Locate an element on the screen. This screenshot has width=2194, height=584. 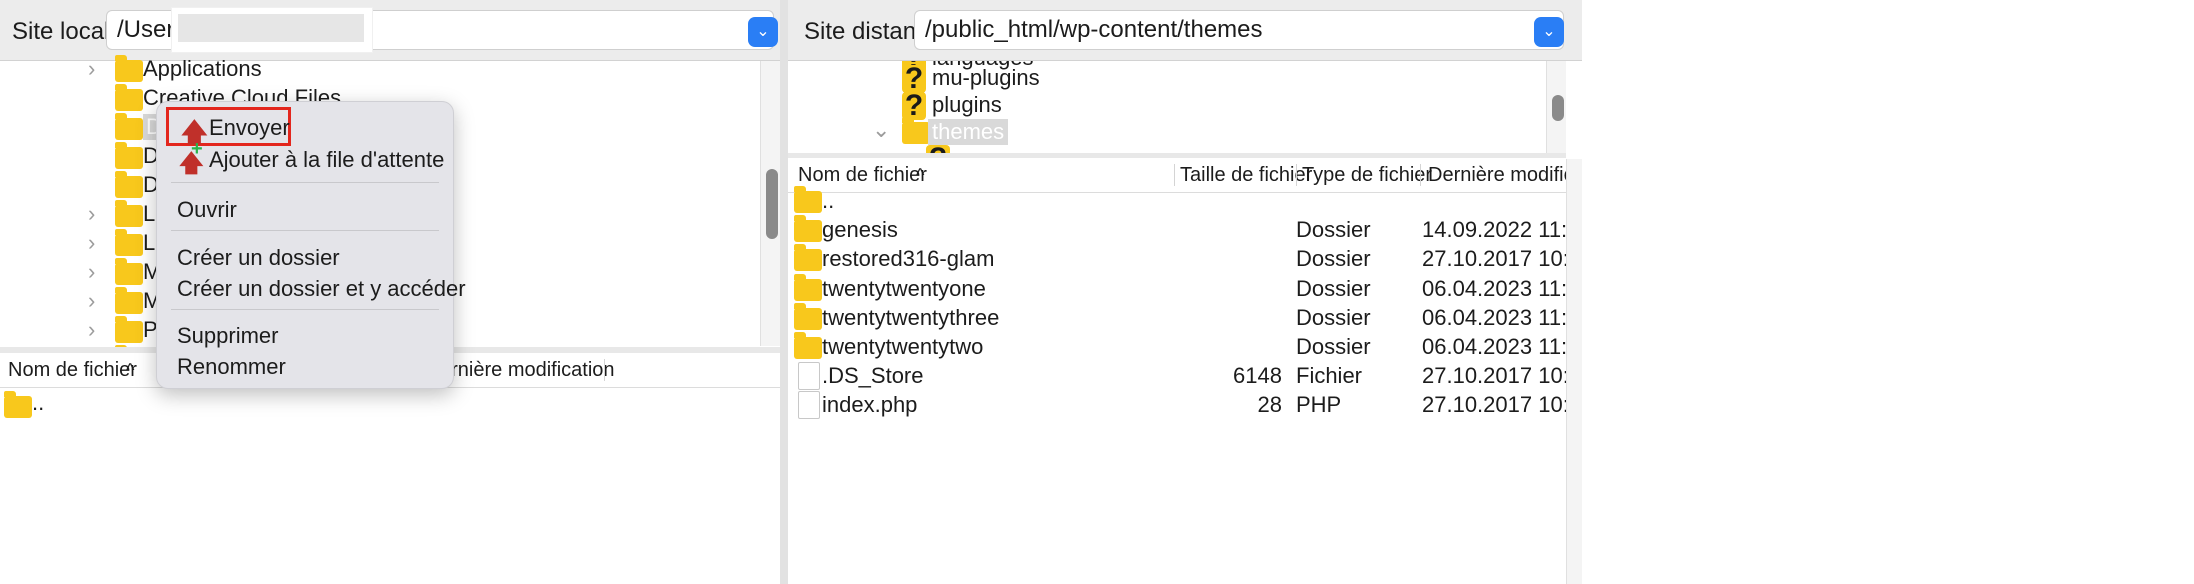
remote-path-text: /public_html/wp-content/themes is located at coordinates (1094, 29).